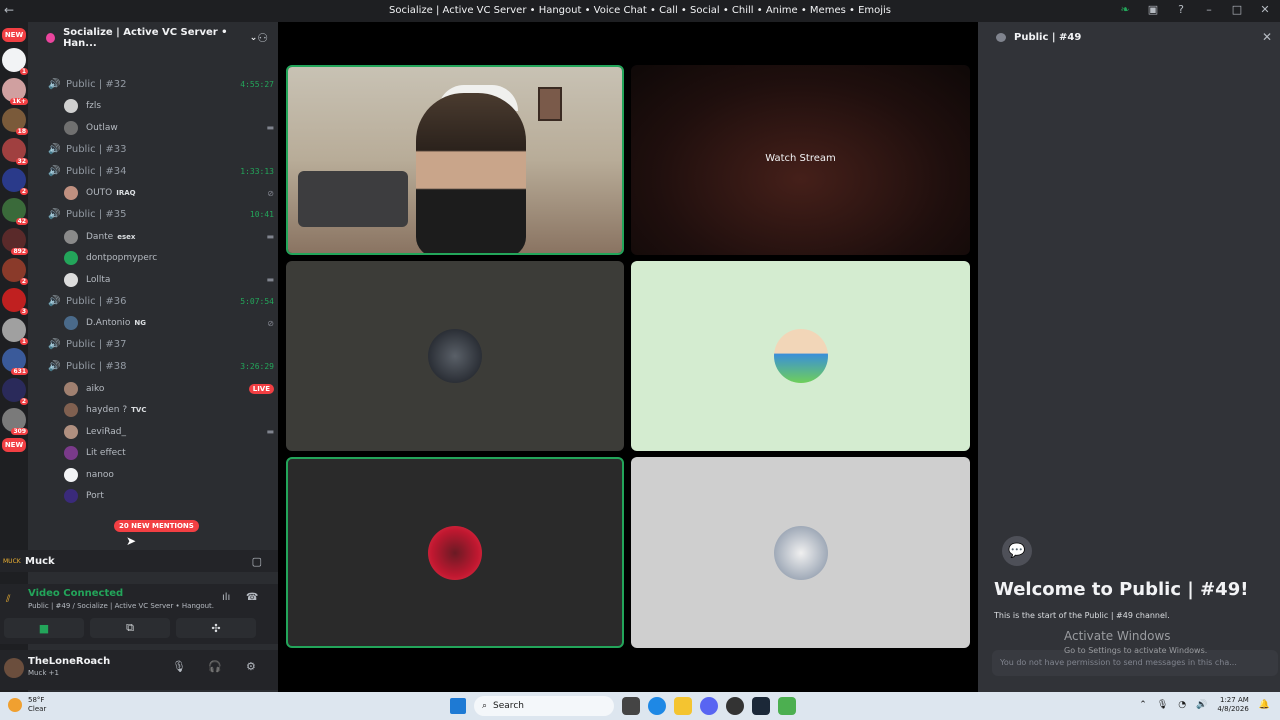 The image size is (1280, 720). What do you see at coordinates (75, 593) in the screenshot?
I see `voice-status: Video Connected` at bounding box center [75, 593].